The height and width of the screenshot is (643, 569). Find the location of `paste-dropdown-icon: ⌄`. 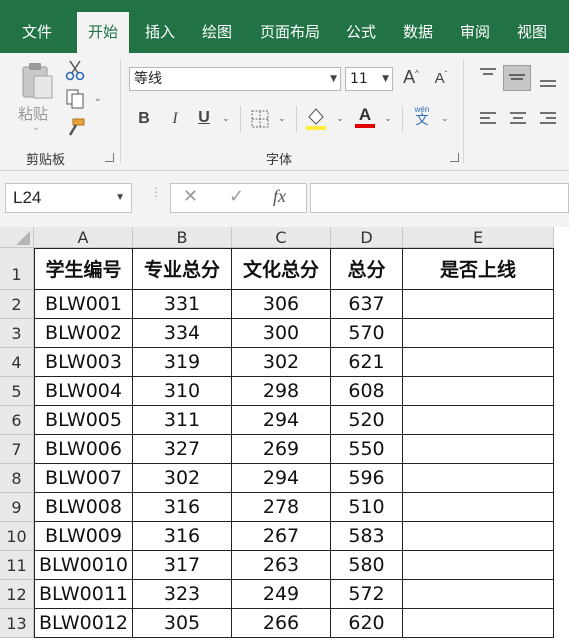

paste-dropdown-icon: ⌄ is located at coordinates (36, 128).